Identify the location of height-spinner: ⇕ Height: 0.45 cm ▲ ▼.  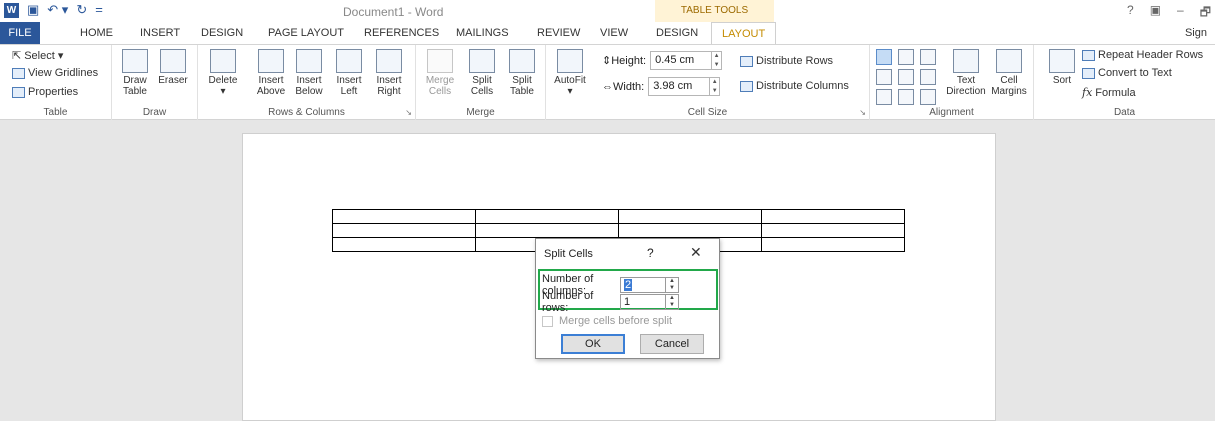
(662, 60).